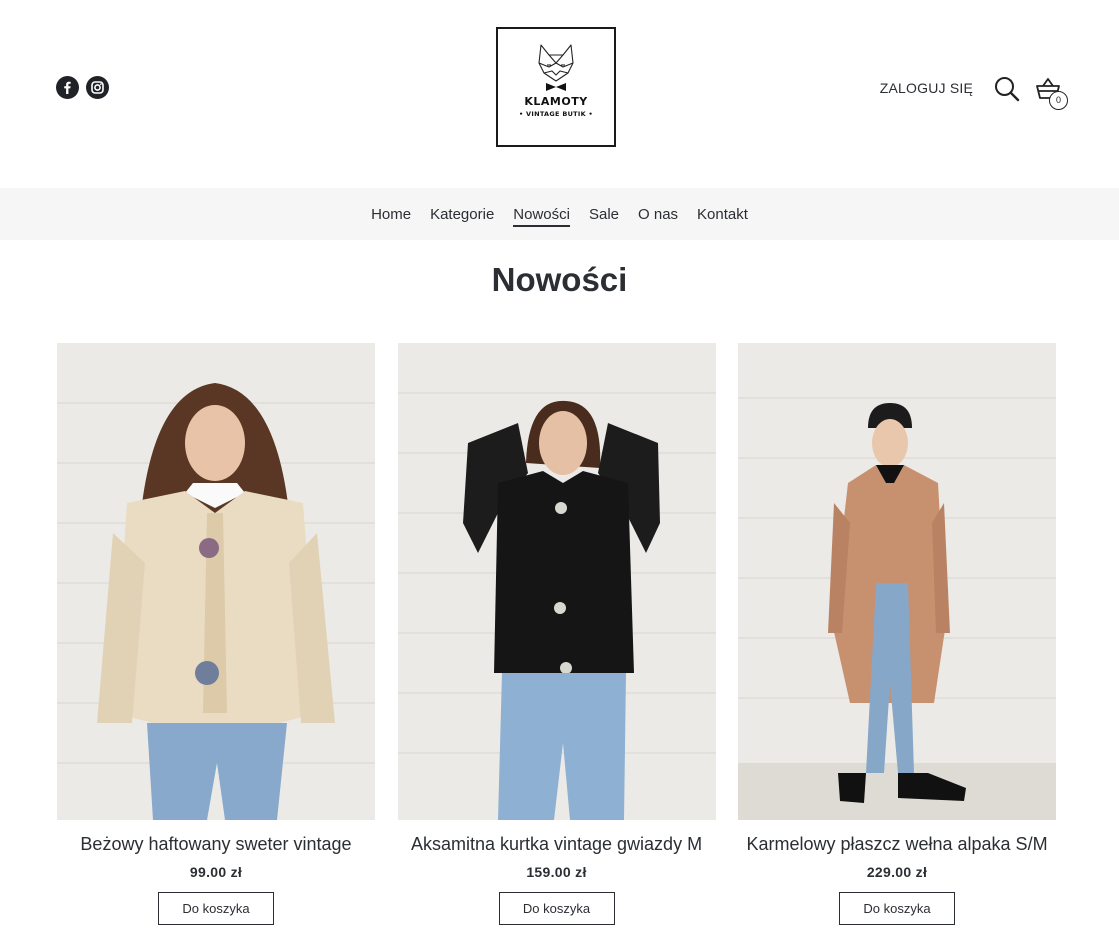 Image resolution: width=1119 pixels, height=937 pixels. What do you see at coordinates (1058, 100) in the screenshot?
I see `cart-count-badge: 0` at bounding box center [1058, 100].